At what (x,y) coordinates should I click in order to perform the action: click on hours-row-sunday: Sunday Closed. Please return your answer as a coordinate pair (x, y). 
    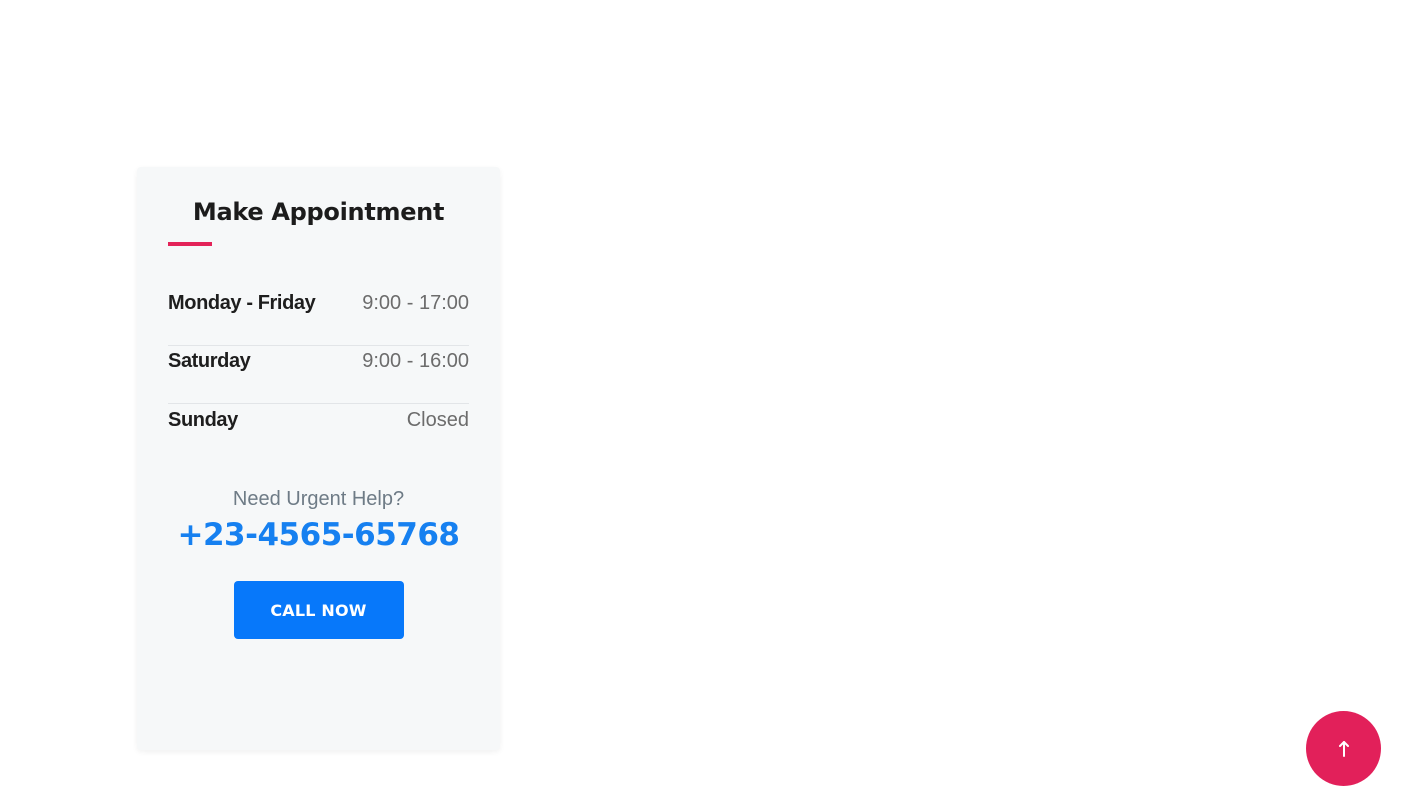
    Looking at the image, I should click on (318, 420).